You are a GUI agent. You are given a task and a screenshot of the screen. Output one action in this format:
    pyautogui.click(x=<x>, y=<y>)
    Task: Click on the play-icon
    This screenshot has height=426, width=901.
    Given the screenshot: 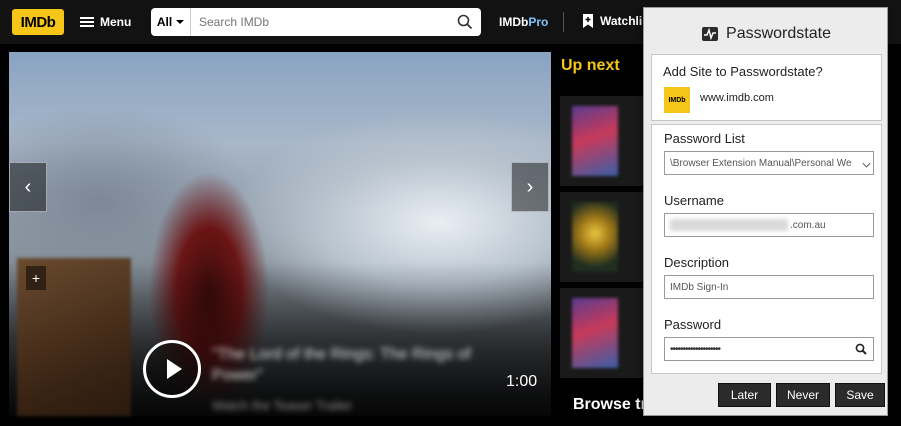 What is the action you would take?
    pyautogui.click(x=174, y=369)
    